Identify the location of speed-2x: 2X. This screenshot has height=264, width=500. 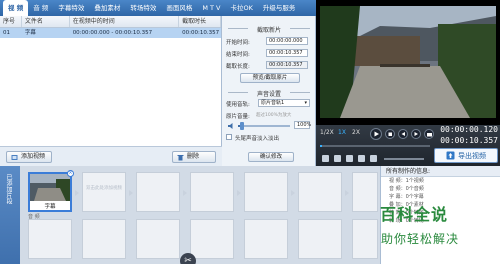
(356, 132).